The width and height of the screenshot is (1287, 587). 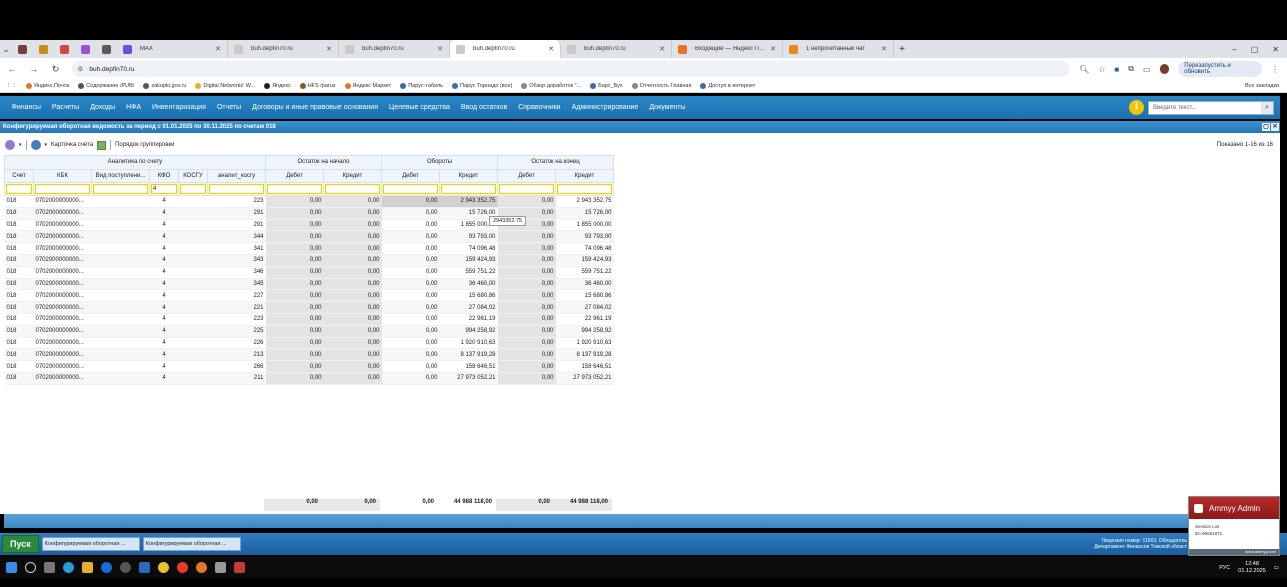 I want to click on table-cell: 158 646,51, so click(x=468, y=366).